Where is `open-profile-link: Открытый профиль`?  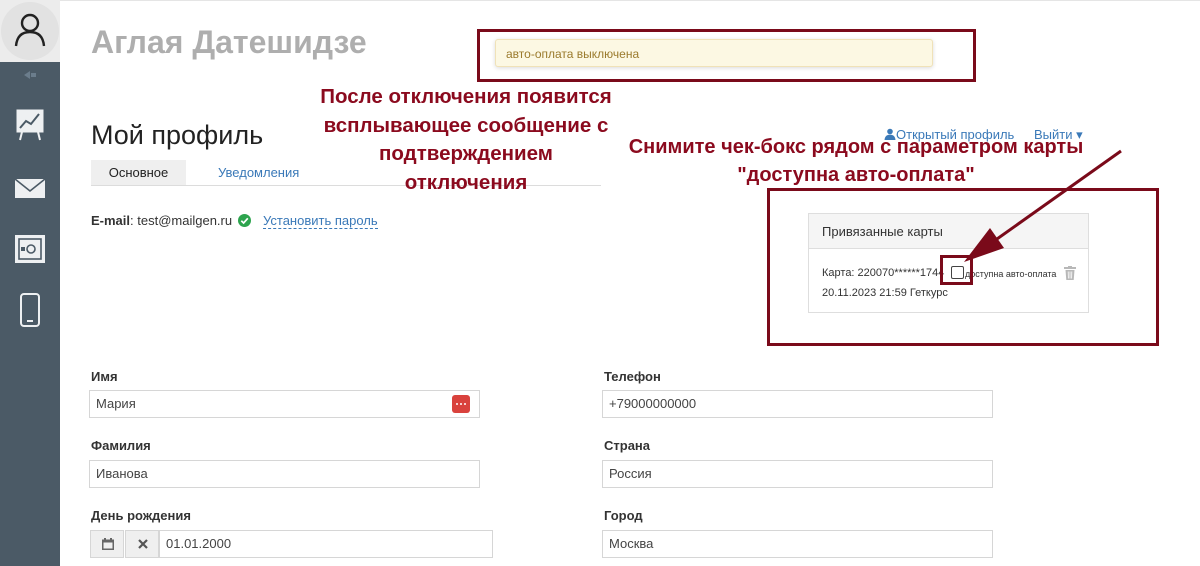
open-profile-link: Открытый профиль is located at coordinates (949, 134).